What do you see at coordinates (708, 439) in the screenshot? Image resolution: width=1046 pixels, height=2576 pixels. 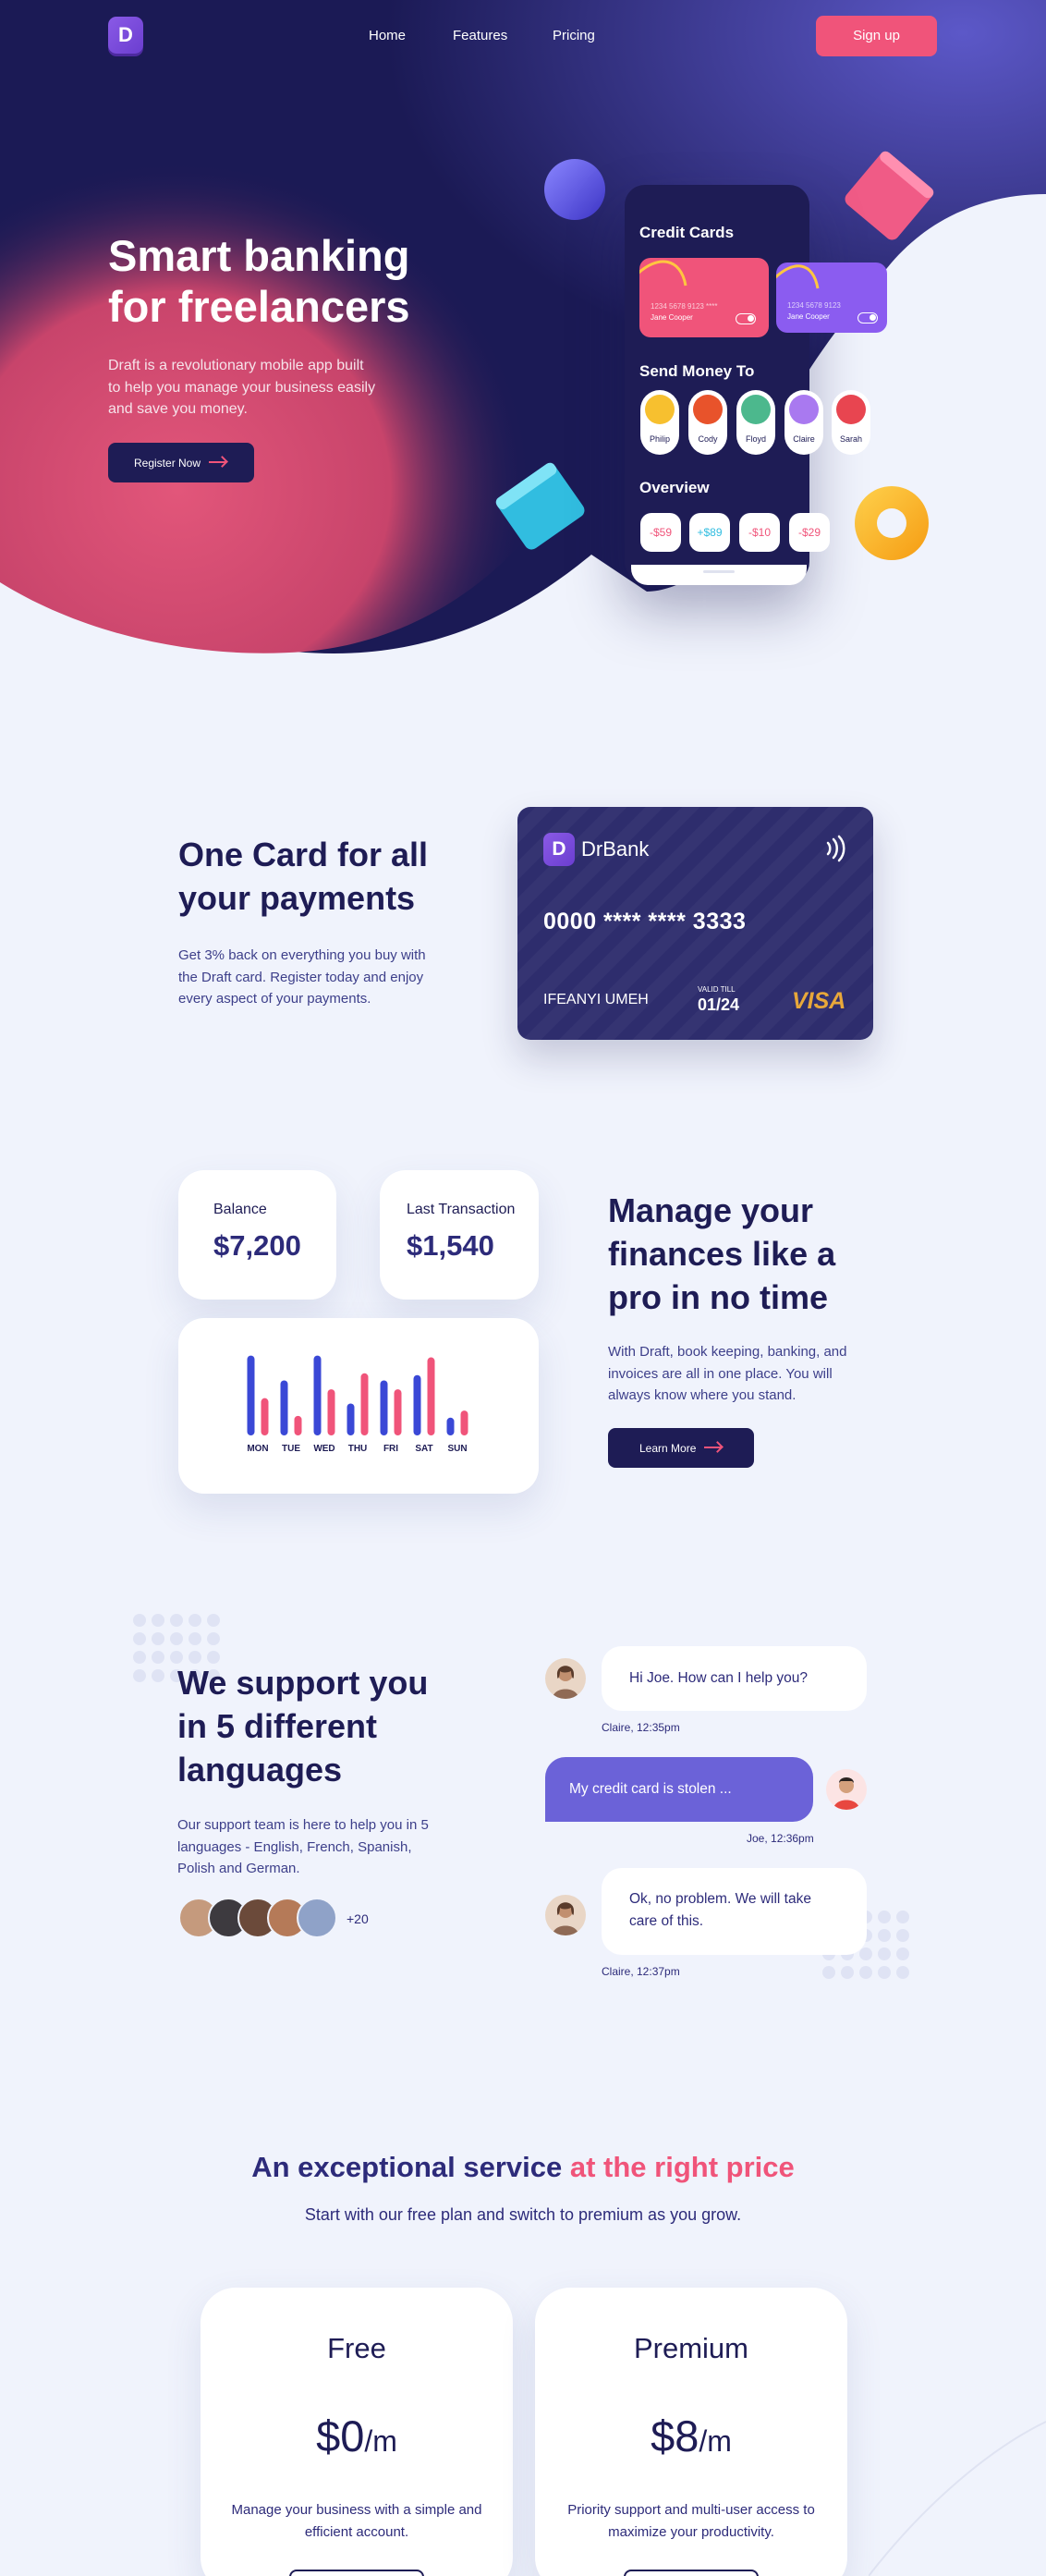 I see `contact-name: Cody` at bounding box center [708, 439].